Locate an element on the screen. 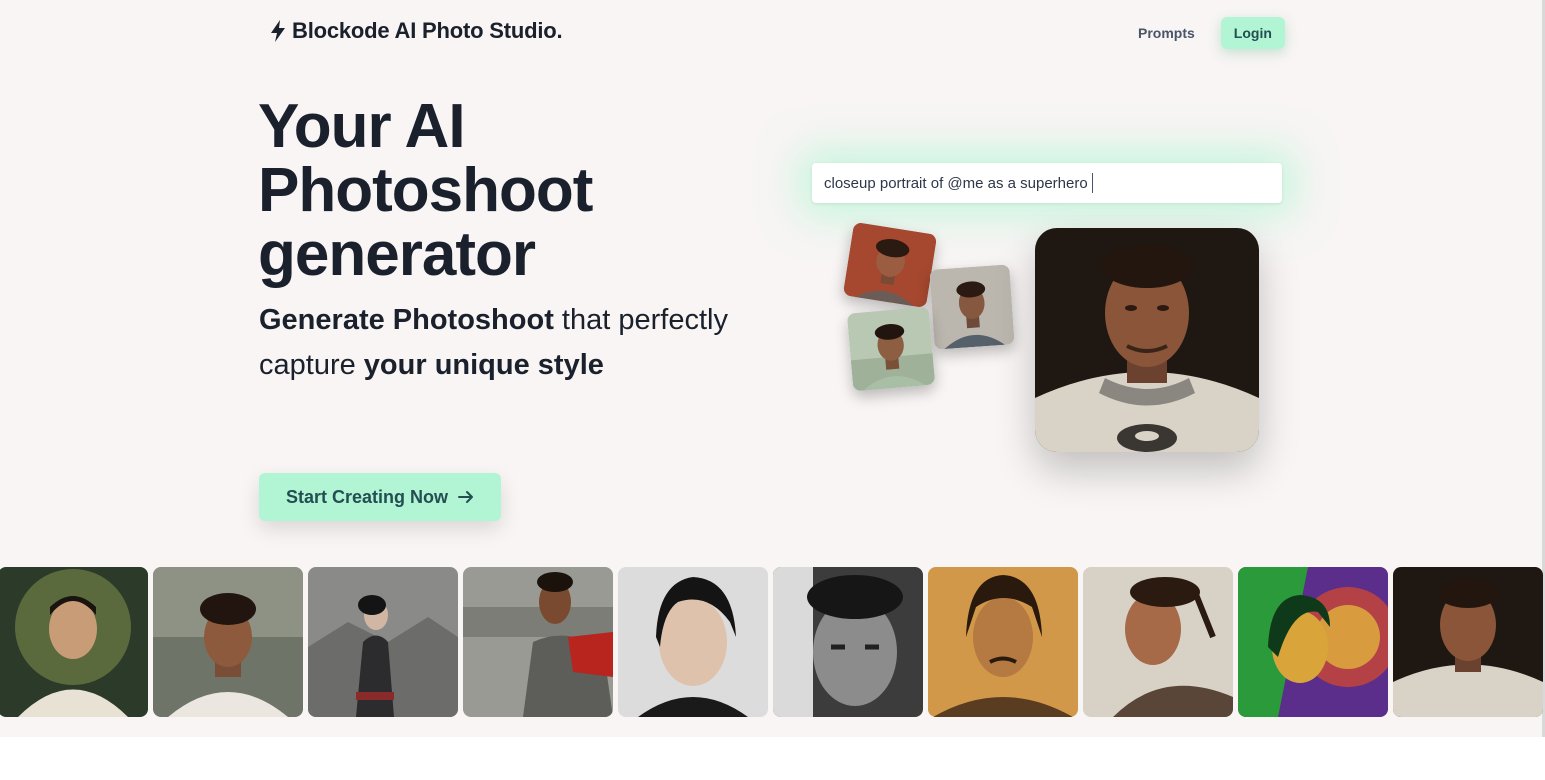 This screenshot has height=780, width=1545. arrow-right-icon is located at coordinates (466, 497).